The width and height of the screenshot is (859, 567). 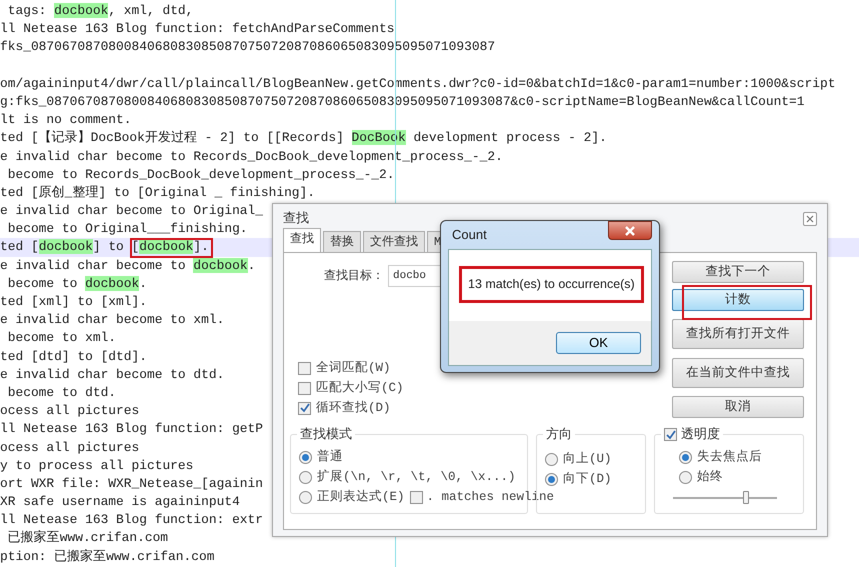 What do you see at coordinates (296, 219) in the screenshot?
I see `dialog-title: 查找` at bounding box center [296, 219].